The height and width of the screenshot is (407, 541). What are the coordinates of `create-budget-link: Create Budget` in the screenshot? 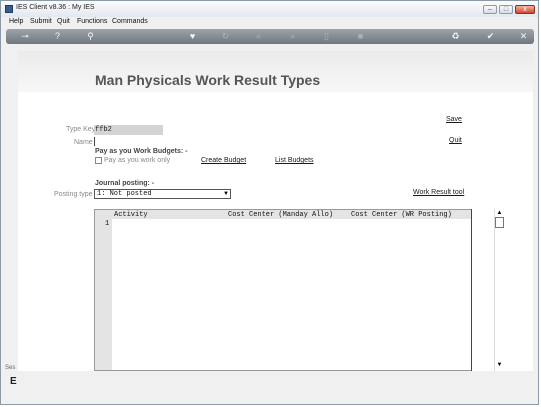 It's located at (223, 160).